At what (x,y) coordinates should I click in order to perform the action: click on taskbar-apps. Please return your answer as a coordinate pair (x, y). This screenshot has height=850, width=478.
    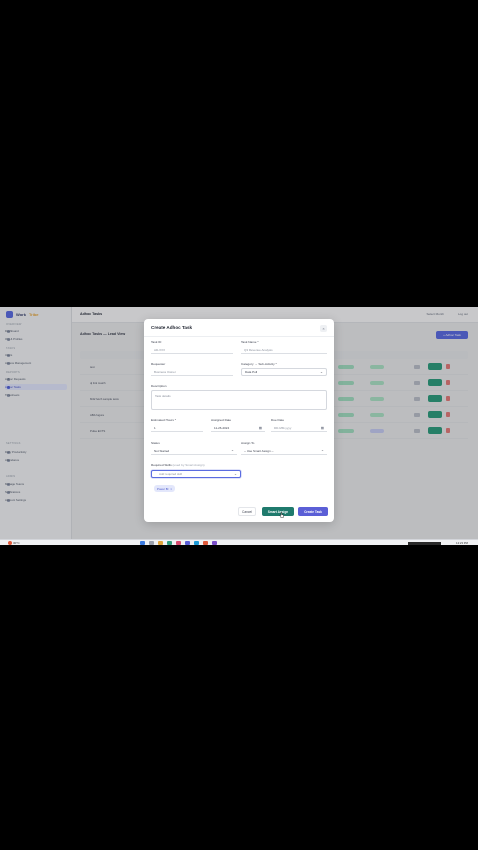
    Looking at the image, I should click on (178, 543).